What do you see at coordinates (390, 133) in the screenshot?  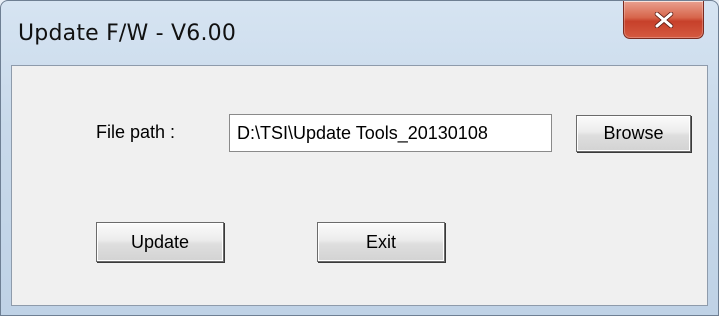 I see `file-path-input` at bounding box center [390, 133].